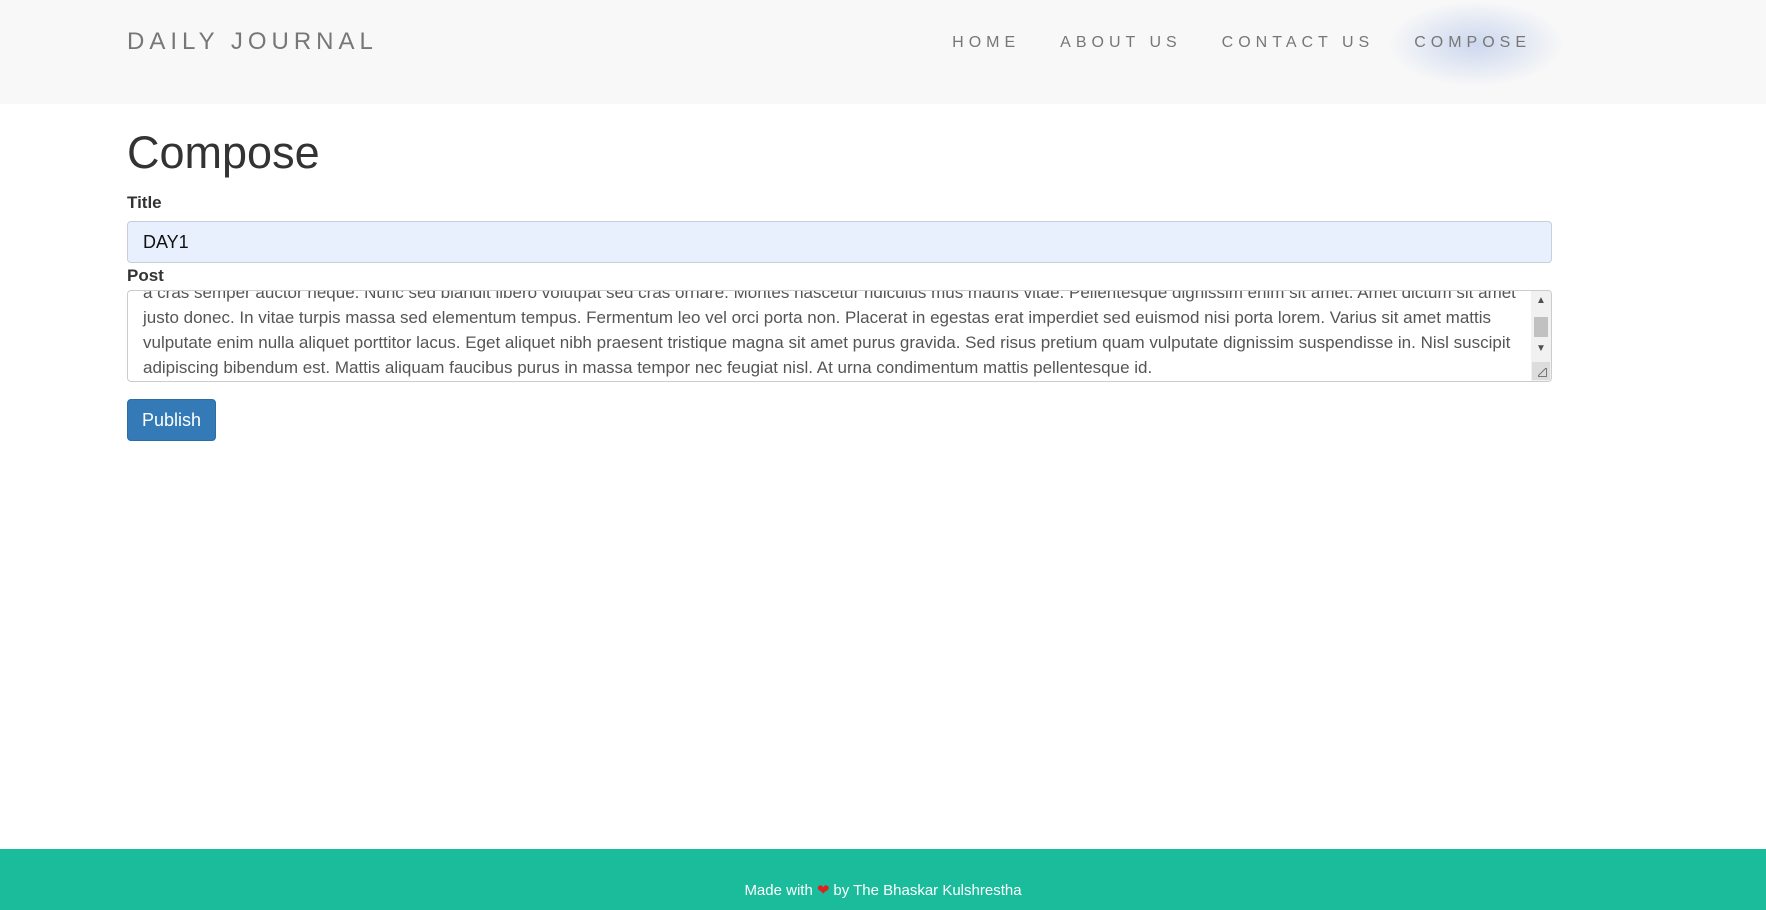 The image size is (1766, 910). I want to click on nav-item-label: CONTACT US, so click(1298, 42).